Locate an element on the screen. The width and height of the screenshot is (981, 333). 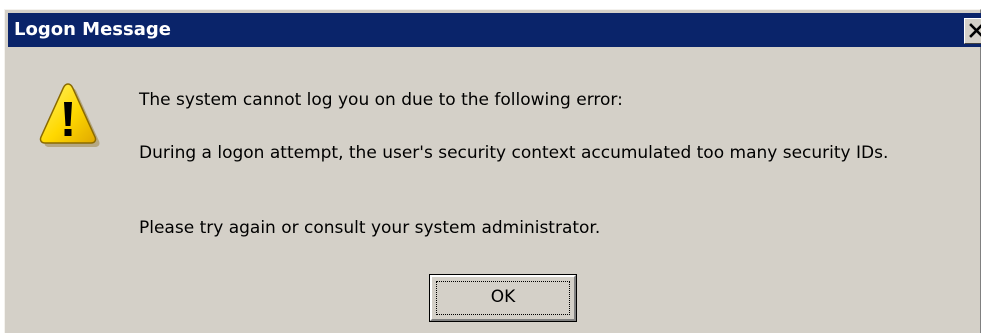
title-bar: Logon Message is located at coordinates (494, 30).